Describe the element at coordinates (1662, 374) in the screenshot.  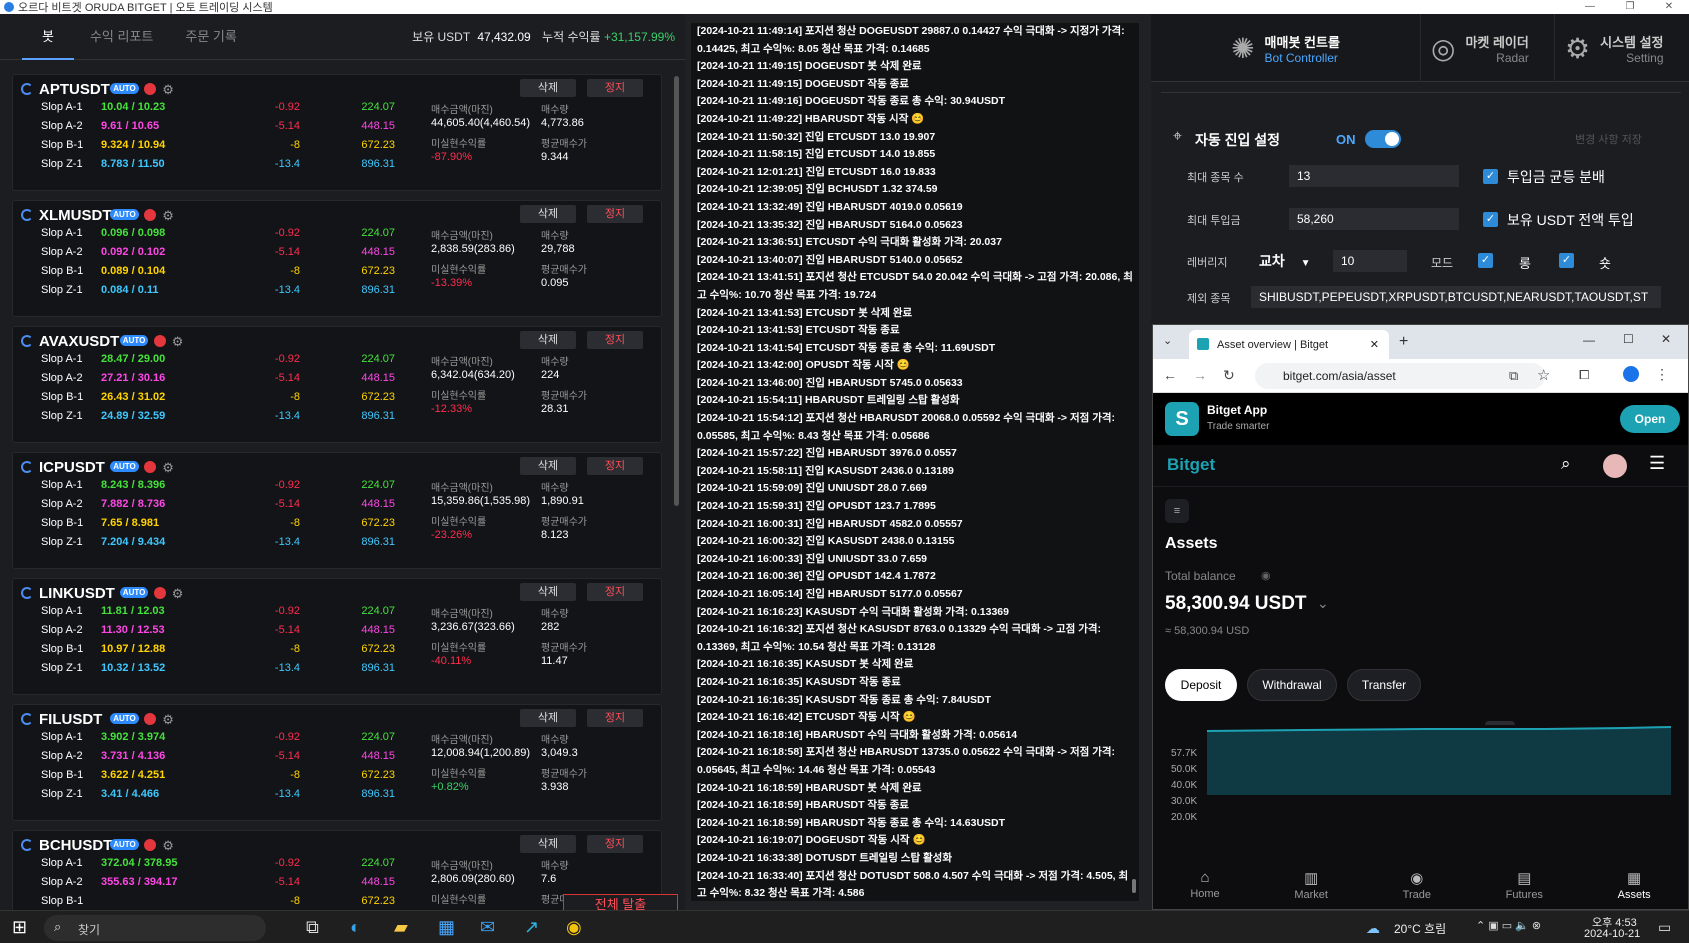
I see `menu-icon: ⋮` at that location.